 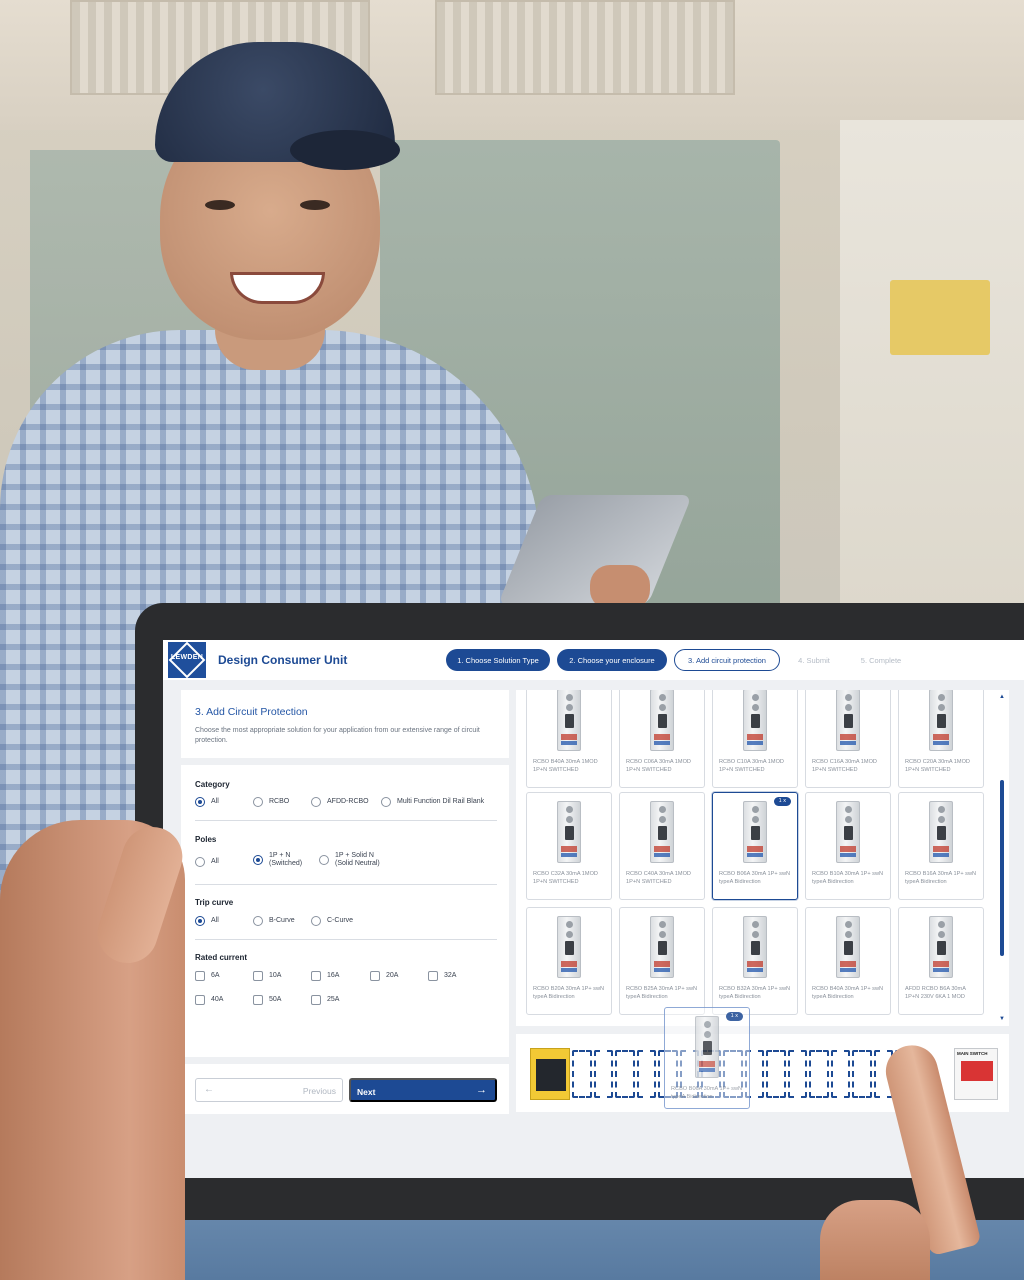 What do you see at coordinates (207, 921) in the screenshot?
I see `trip-curve-option-all: All` at bounding box center [207, 921].